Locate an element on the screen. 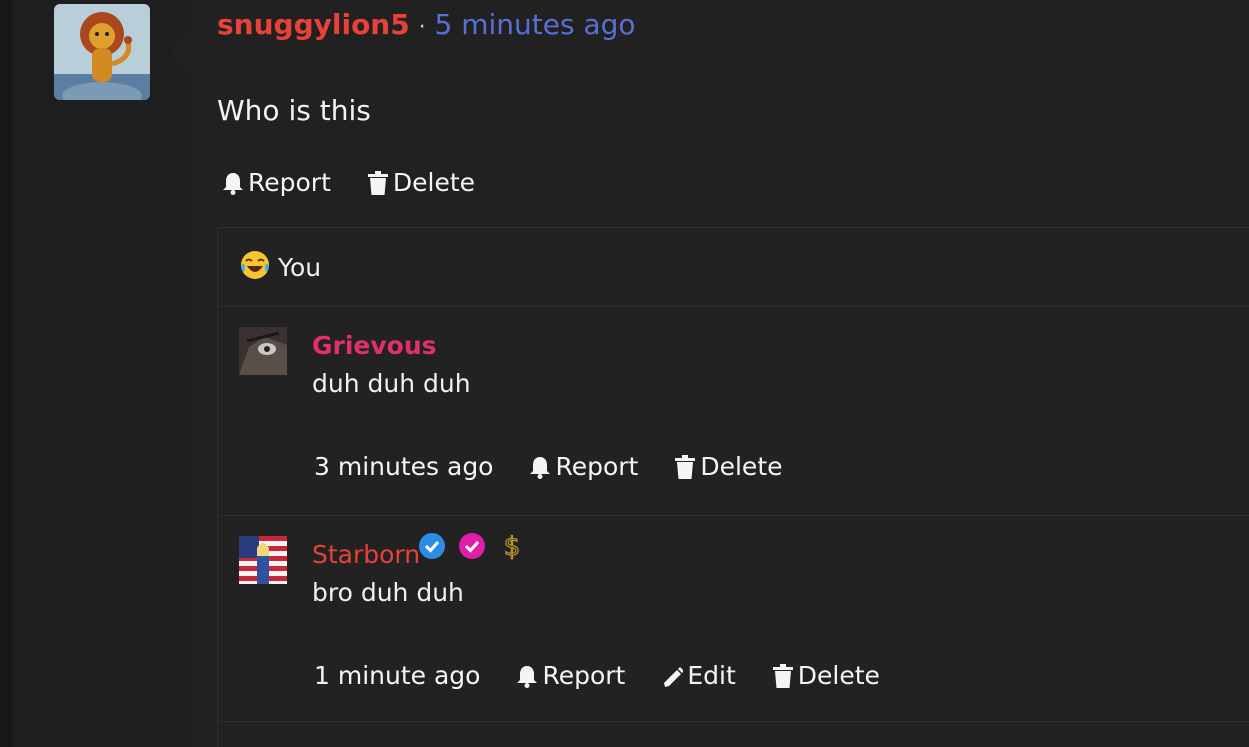  reply-username: Starborn is located at coordinates (366, 554).